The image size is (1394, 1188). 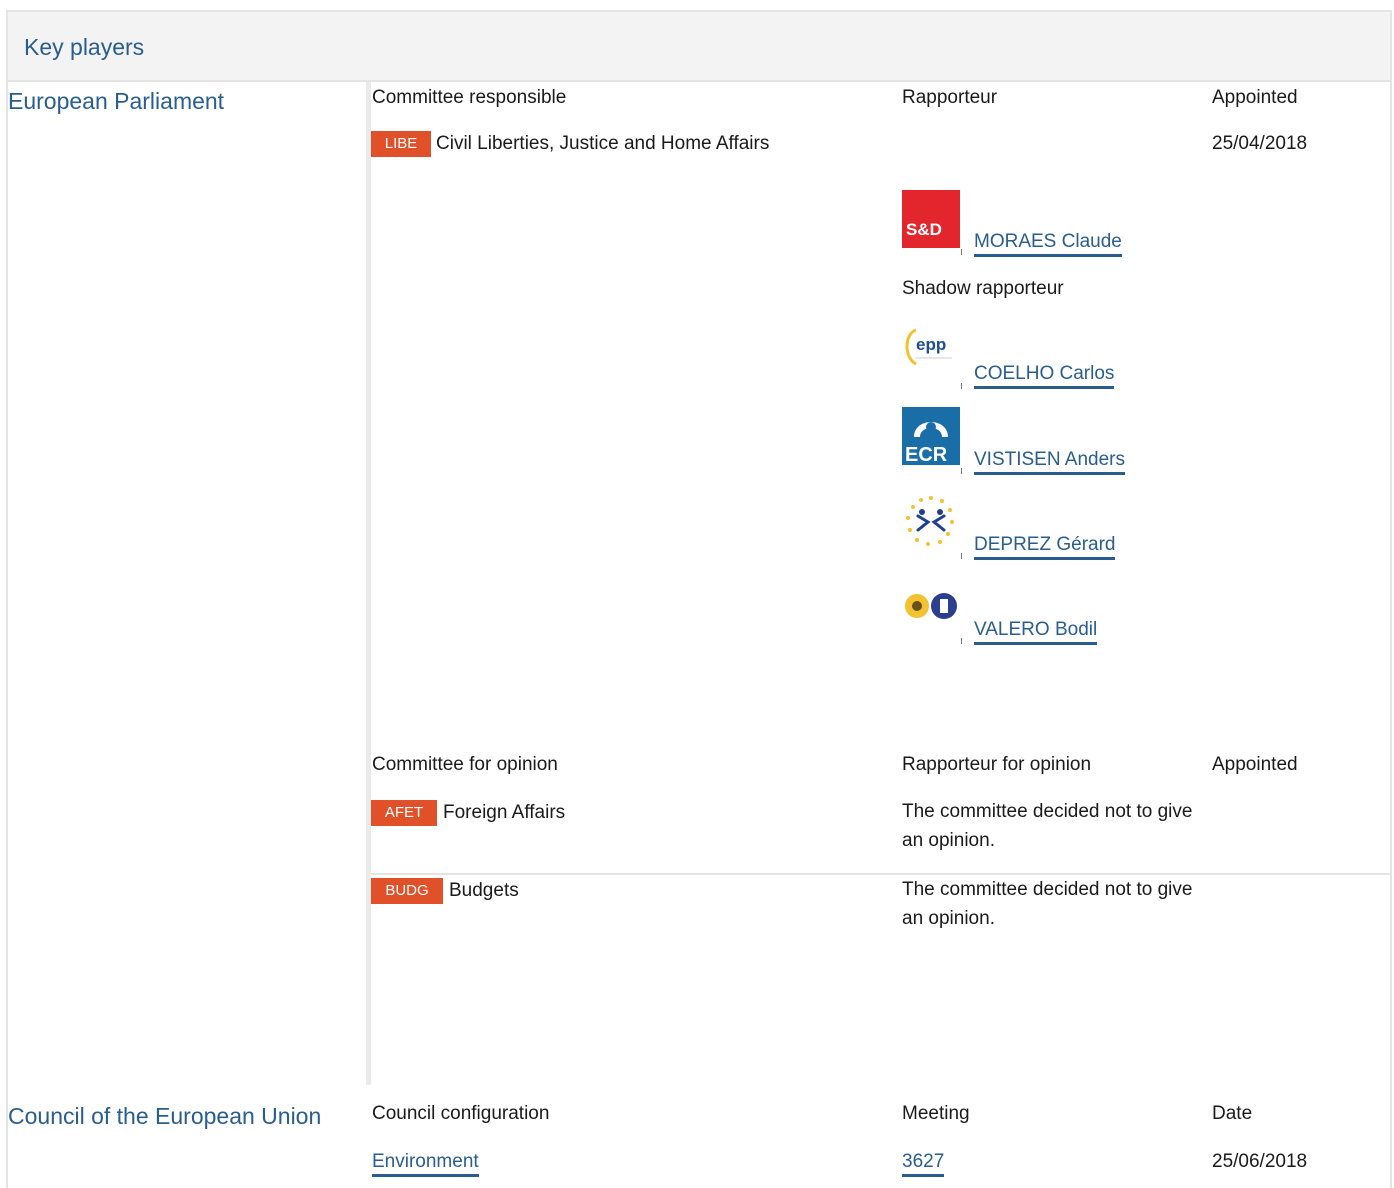 I want to click on shadow-rapporteur-link-3: DEPREZ Gérard, so click(x=1045, y=547).